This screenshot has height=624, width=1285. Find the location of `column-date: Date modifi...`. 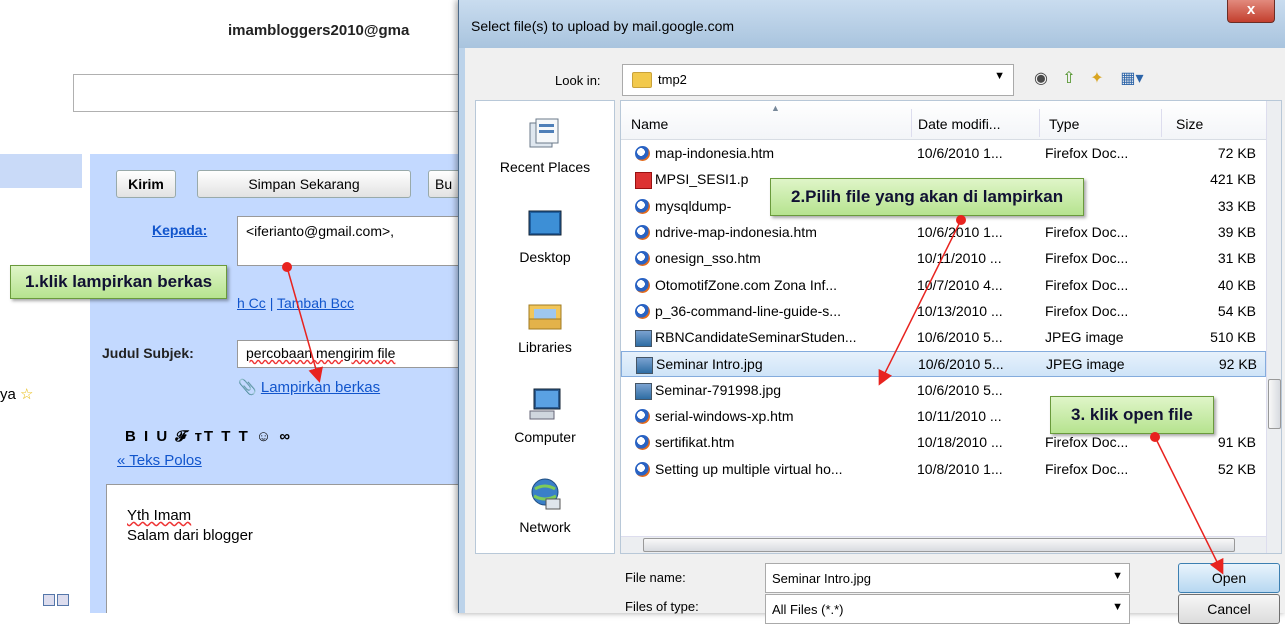

column-date: Date modifi... is located at coordinates (959, 124).